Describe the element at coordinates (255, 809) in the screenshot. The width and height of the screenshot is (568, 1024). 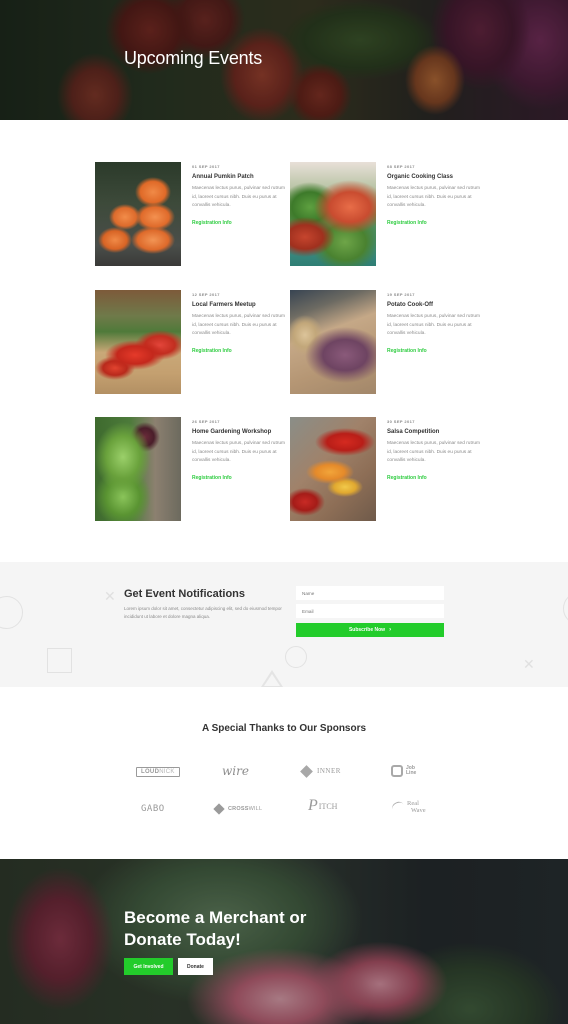
I see `logo-text: WILL` at that location.